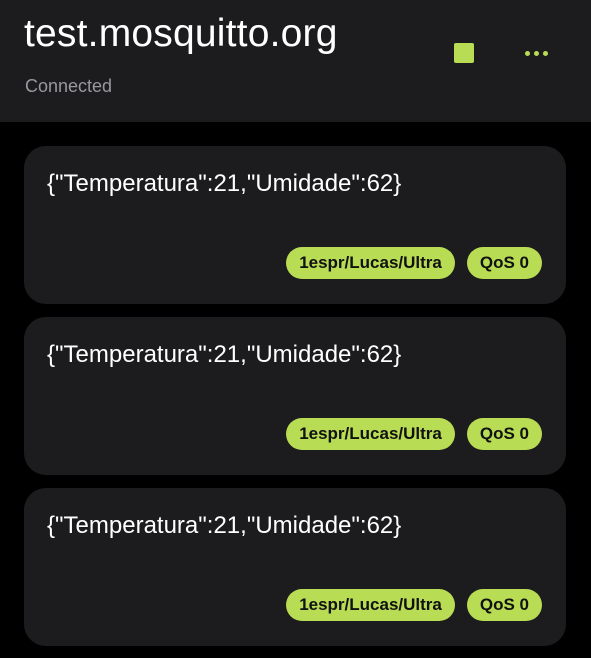 This screenshot has width=591, height=658. Describe the element at coordinates (69, 86) in the screenshot. I see `connection-status: Connected` at that location.